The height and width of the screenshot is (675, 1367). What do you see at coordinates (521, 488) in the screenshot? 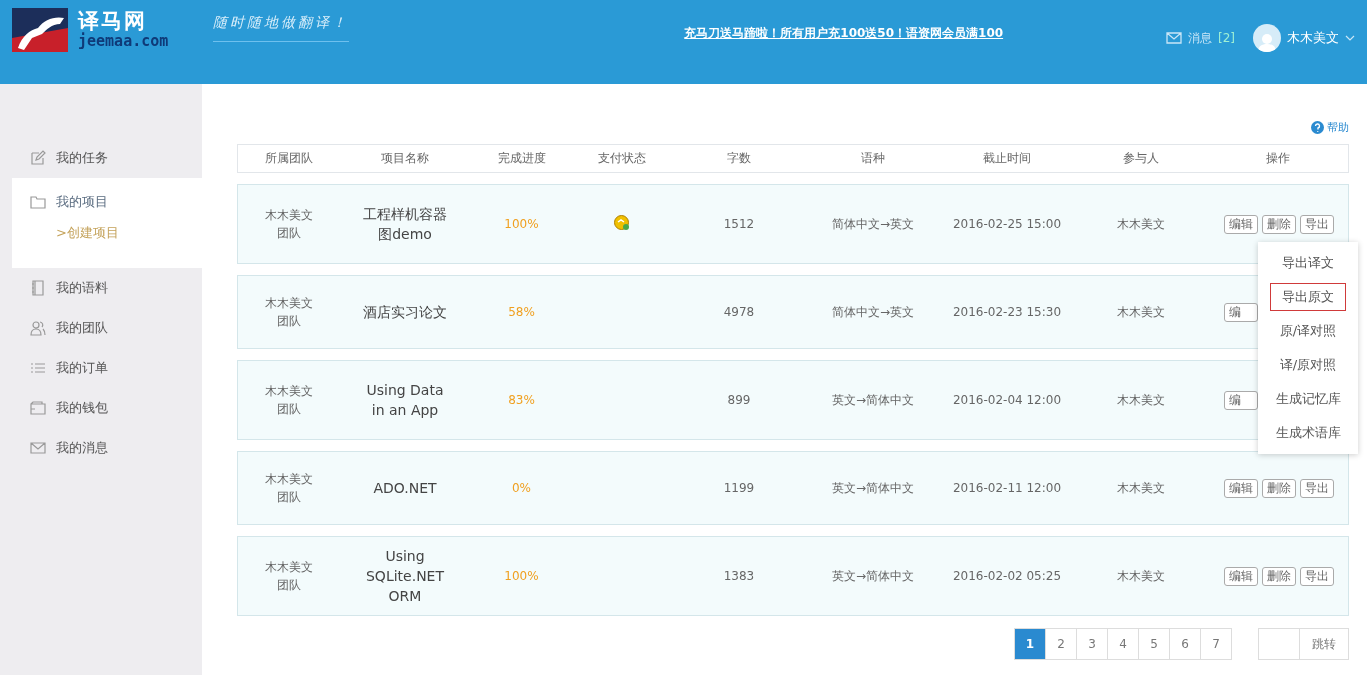
I see `table-cell-text: 0%` at bounding box center [521, 488].